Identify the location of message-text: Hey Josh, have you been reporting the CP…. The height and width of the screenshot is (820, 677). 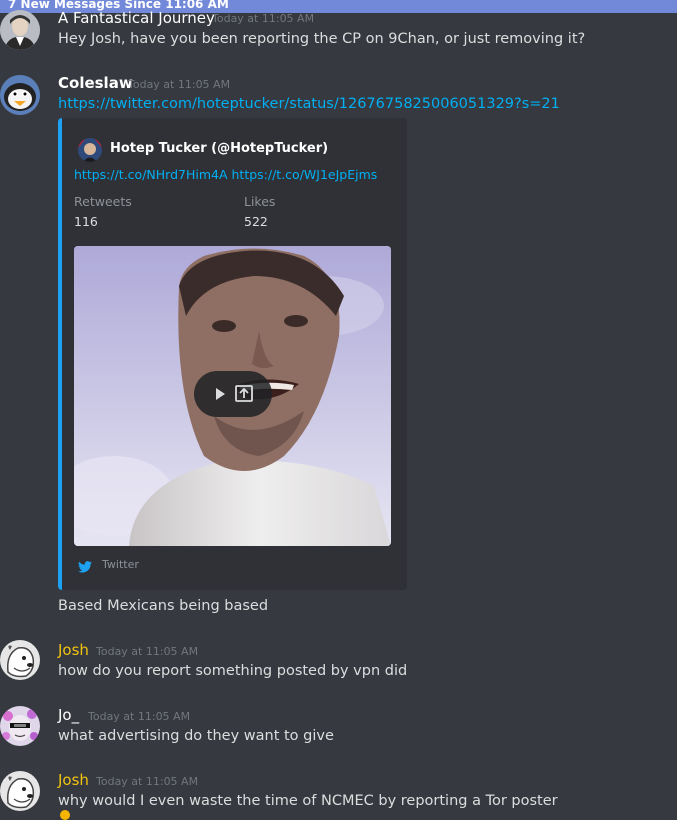
(322, 39).